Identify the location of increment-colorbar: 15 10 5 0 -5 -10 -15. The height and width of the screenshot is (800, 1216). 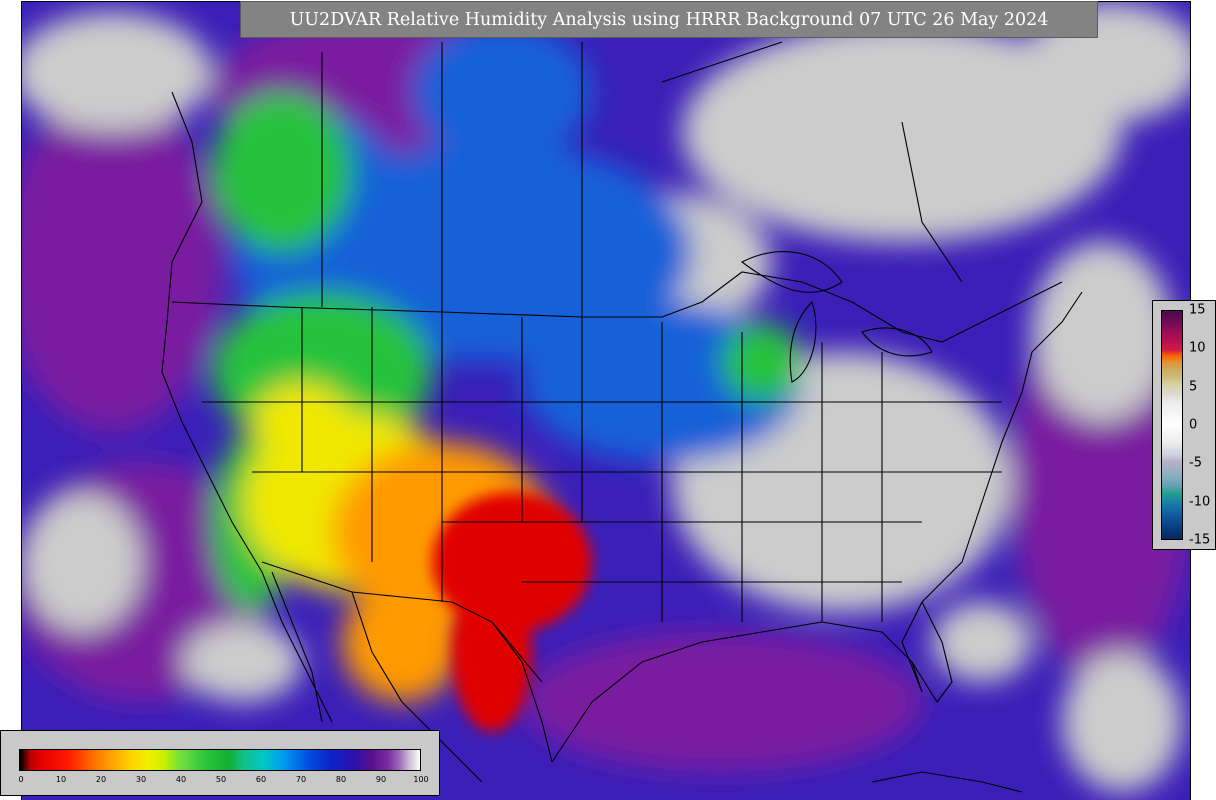
(1184, 425).